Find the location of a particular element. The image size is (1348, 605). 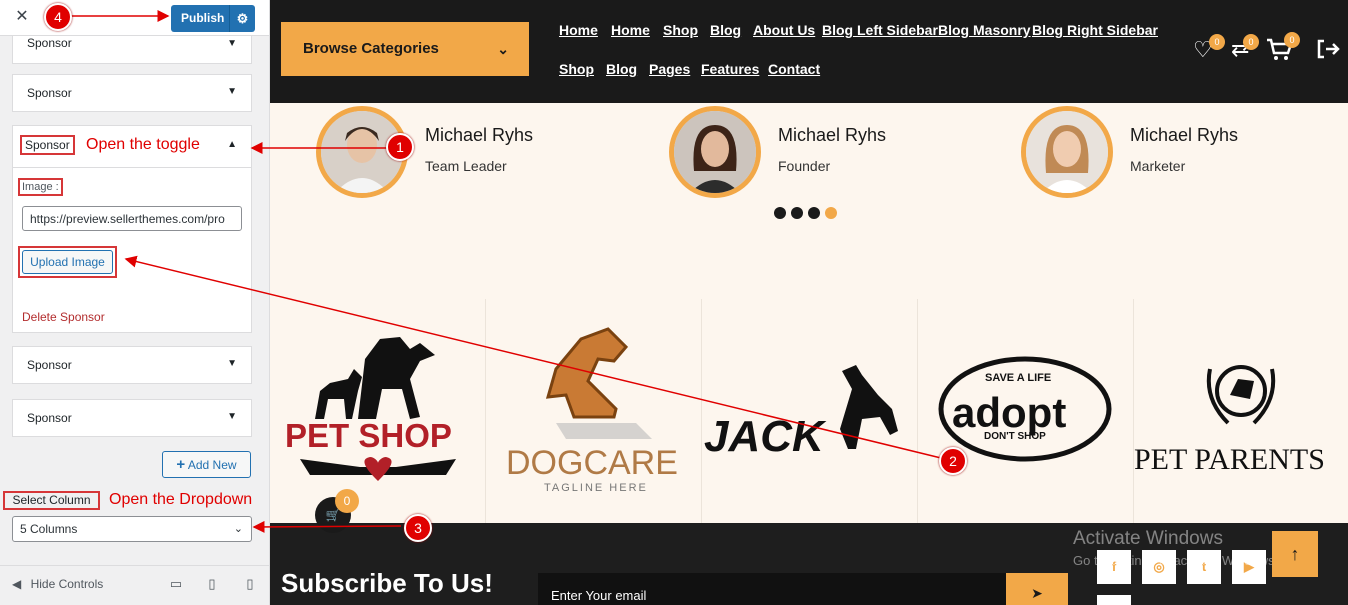

arrow-step3 is located at coordinates (327, 526).